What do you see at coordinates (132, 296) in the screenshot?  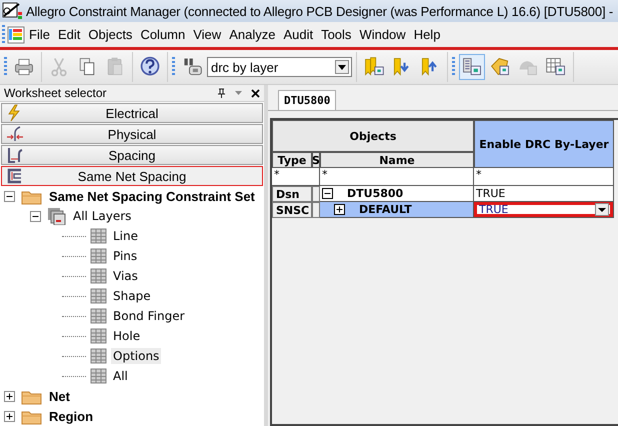 I see `tree-item: Shape` at bounding box center [132, 296].